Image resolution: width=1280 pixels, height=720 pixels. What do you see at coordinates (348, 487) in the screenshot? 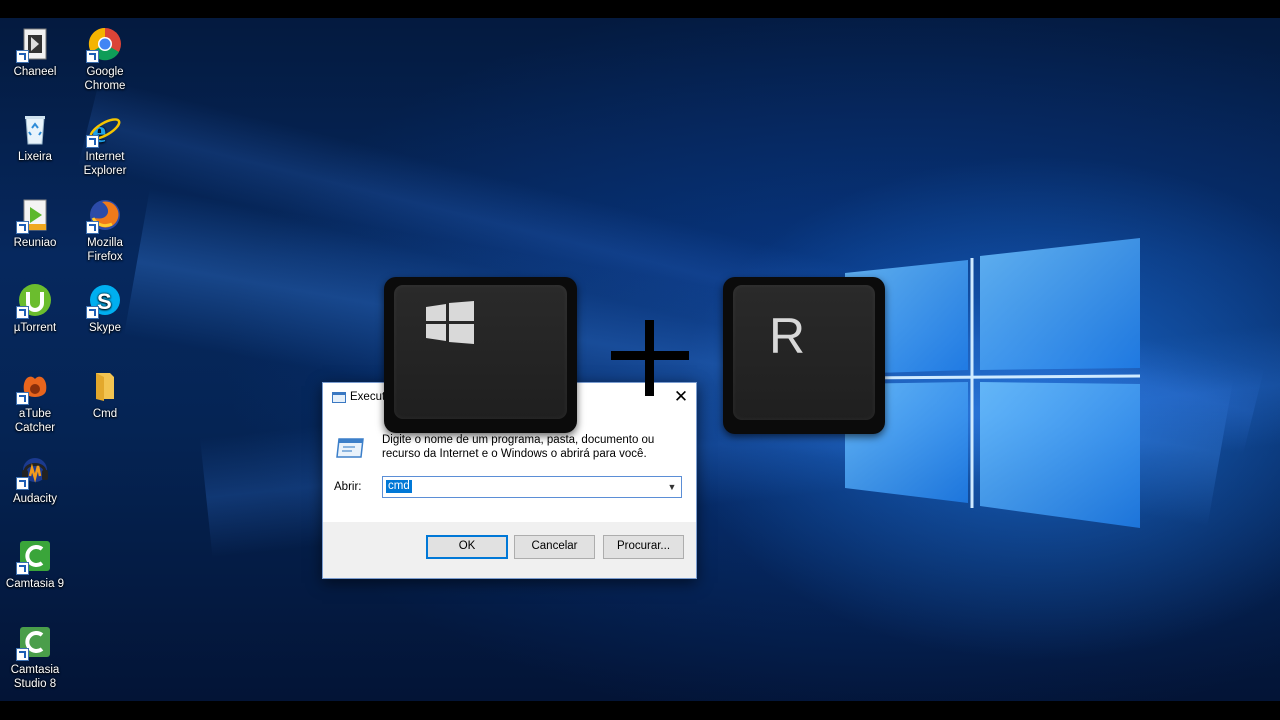
I see `open-label: Abrir:` at bounding box center [348, 487].